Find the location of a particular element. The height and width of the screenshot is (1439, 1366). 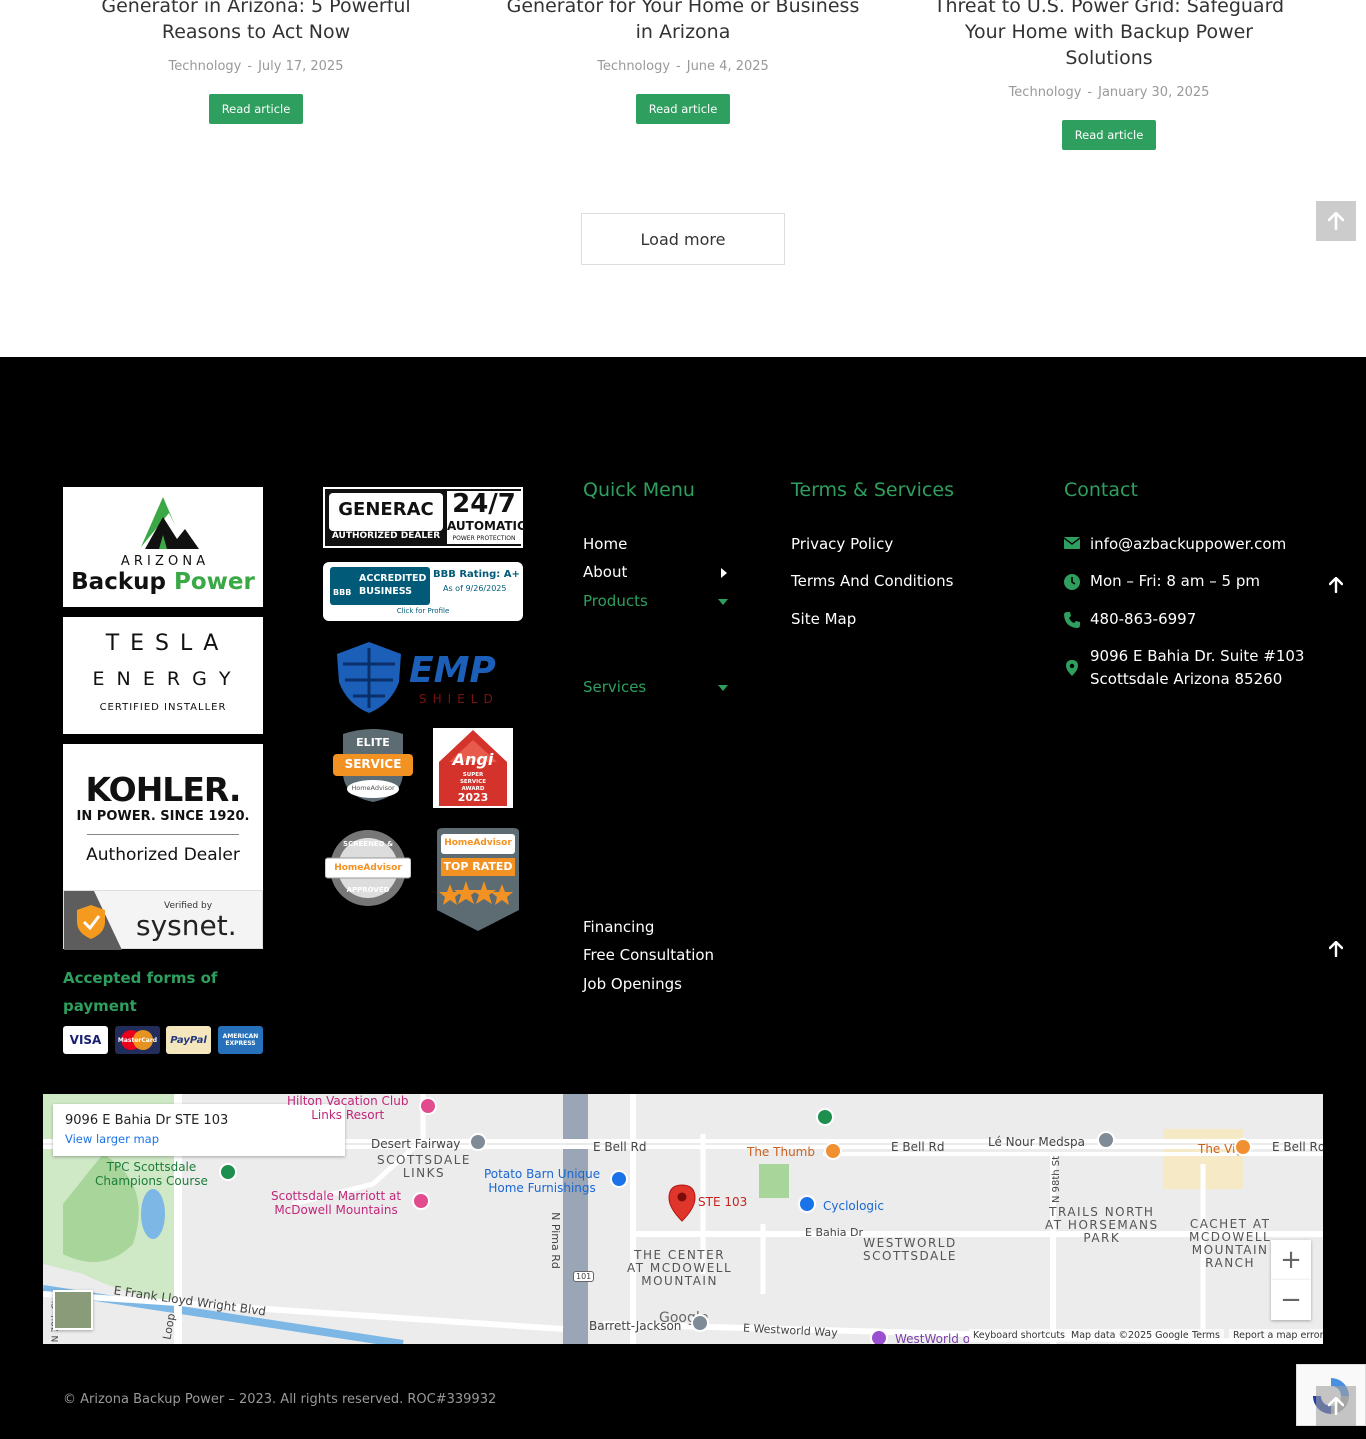

site-map-link: Site Map is located at coordinates (823, 619).